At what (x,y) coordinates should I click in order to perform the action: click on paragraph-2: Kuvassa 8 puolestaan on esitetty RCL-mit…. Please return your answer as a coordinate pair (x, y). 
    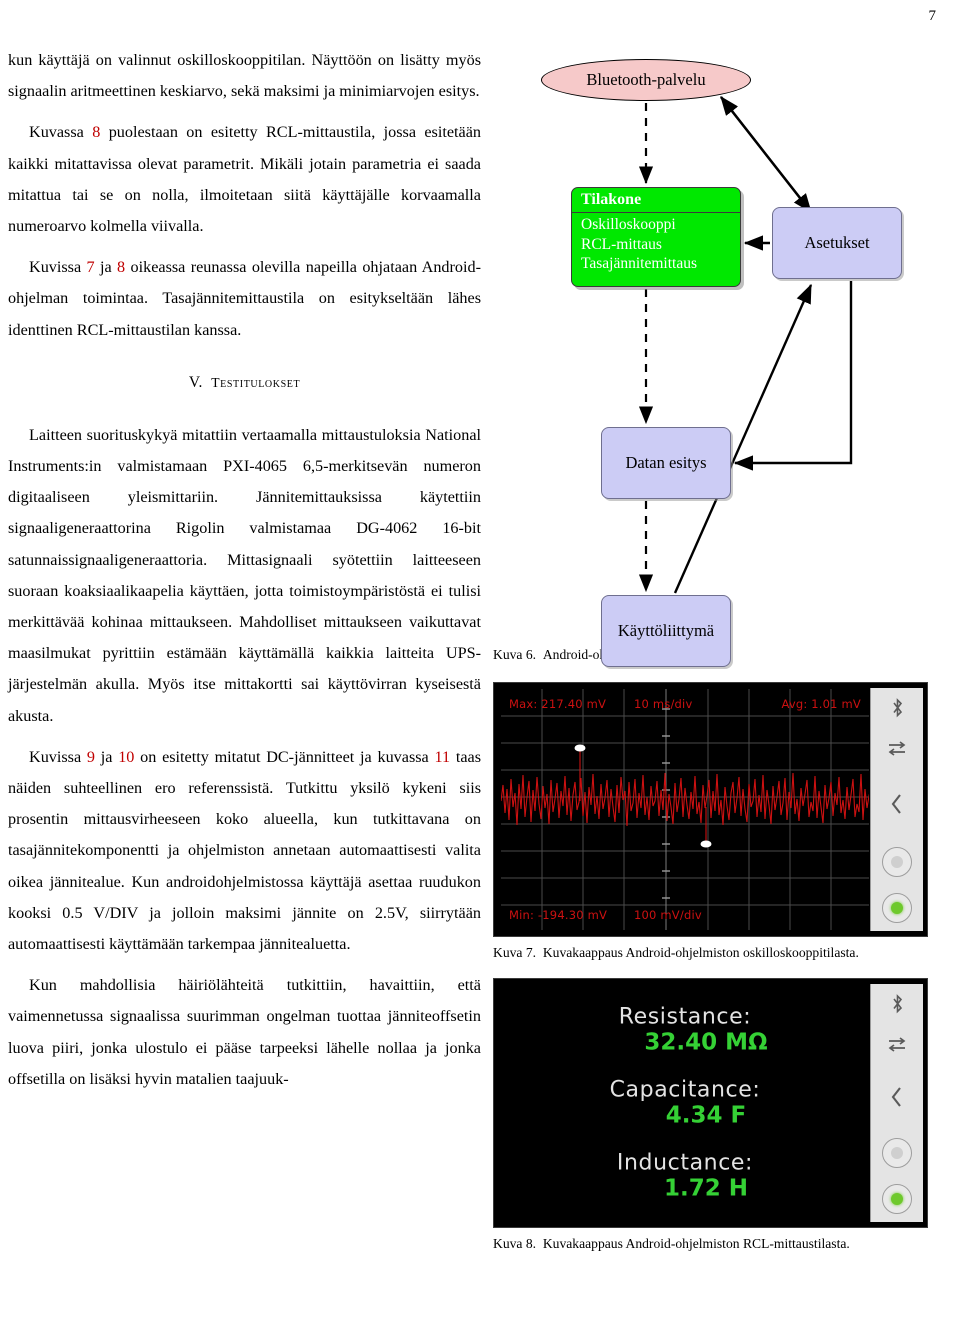
    Looking at the image, I should click on (244, 179).